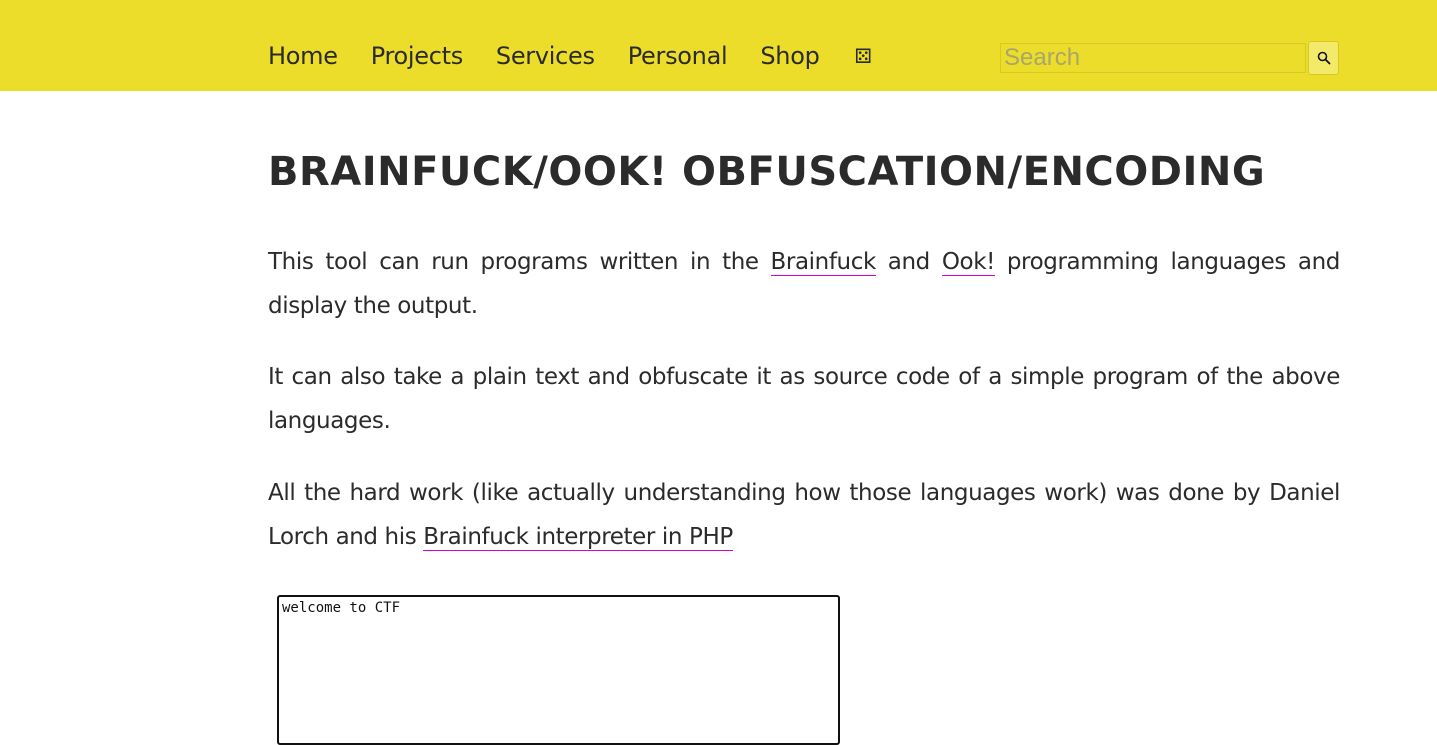 Image resolution: width=1437 pixels, height=745 pixels. Describe the element at coordinates (908, 262) in the screenshot. I see `intro-text-2: and` at that location.